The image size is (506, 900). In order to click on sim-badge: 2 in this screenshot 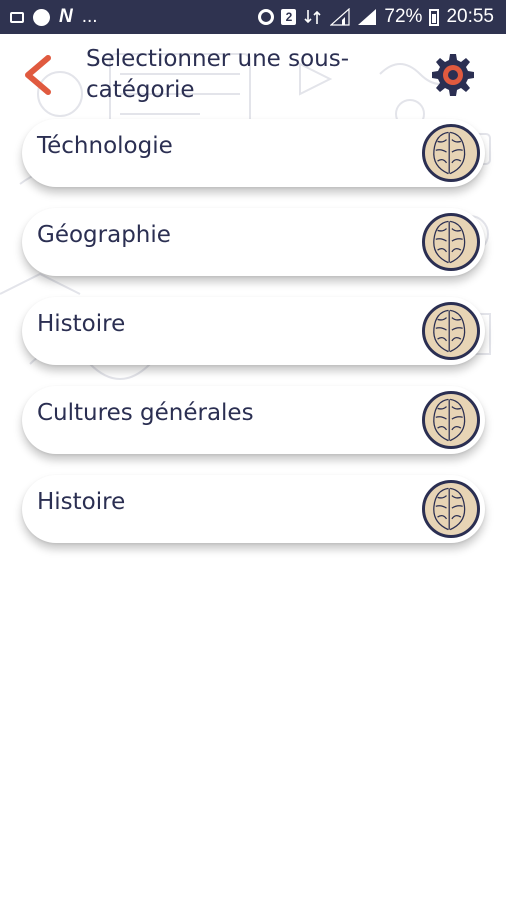, I will do `click(289, 17)`.